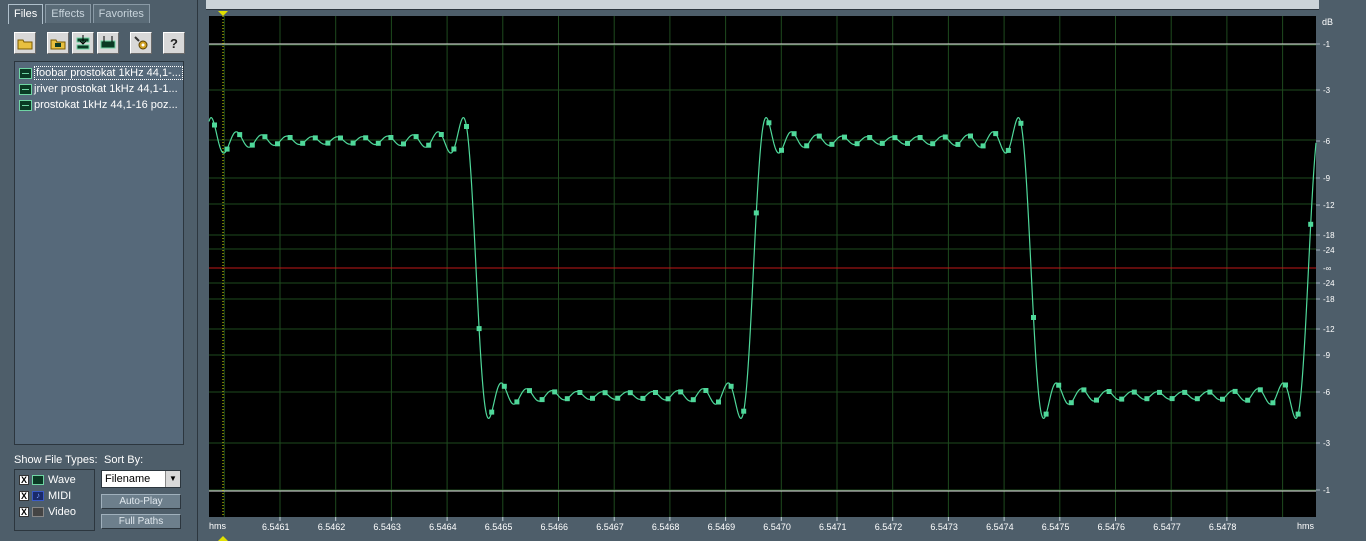 The image size is (1366, 541). Describe the element at coordinates (172, 479) in the screenshot. I see `chevron-down-icon: ▼` at that location.